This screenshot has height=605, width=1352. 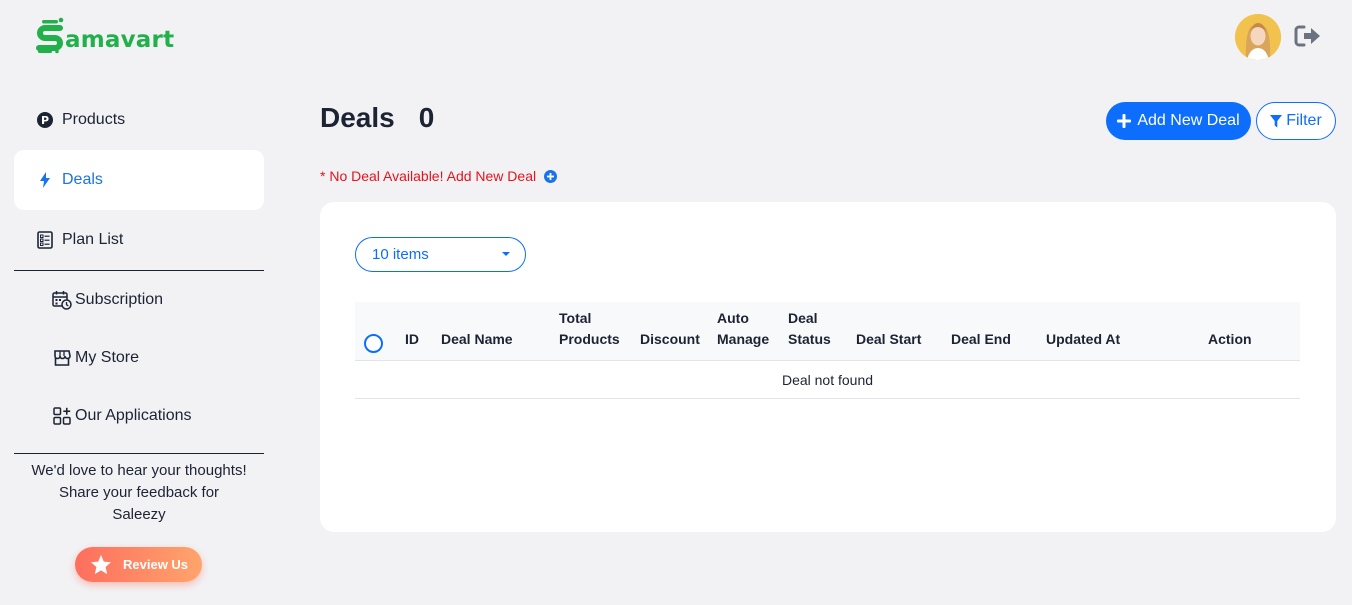 I want to click on products-p-icon: P, so click(x=45, y=120).